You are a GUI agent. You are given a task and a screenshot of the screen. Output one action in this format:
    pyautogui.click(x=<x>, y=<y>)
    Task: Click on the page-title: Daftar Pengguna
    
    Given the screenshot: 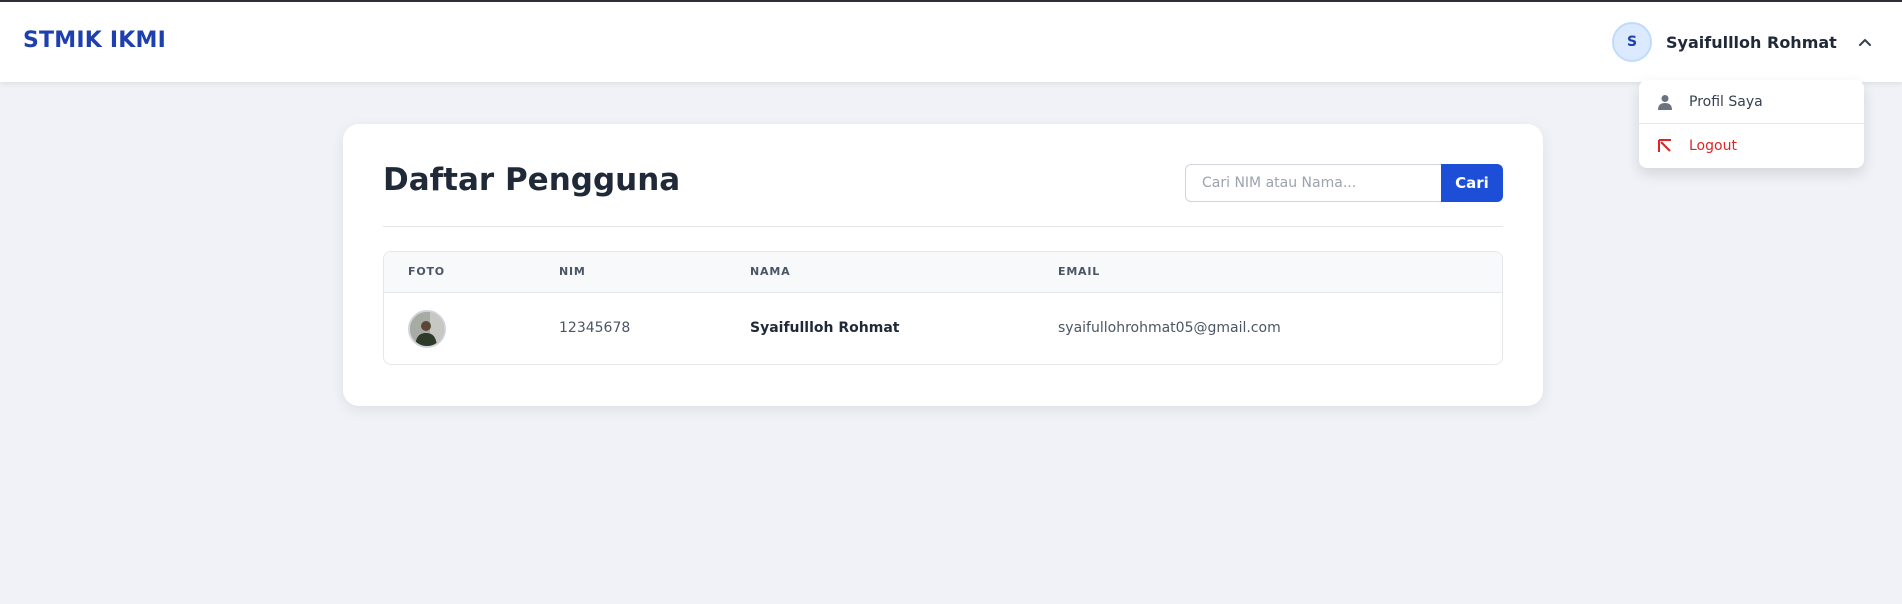 What is the action you would take?
    pyautogui.click(x=532, y=180)
    